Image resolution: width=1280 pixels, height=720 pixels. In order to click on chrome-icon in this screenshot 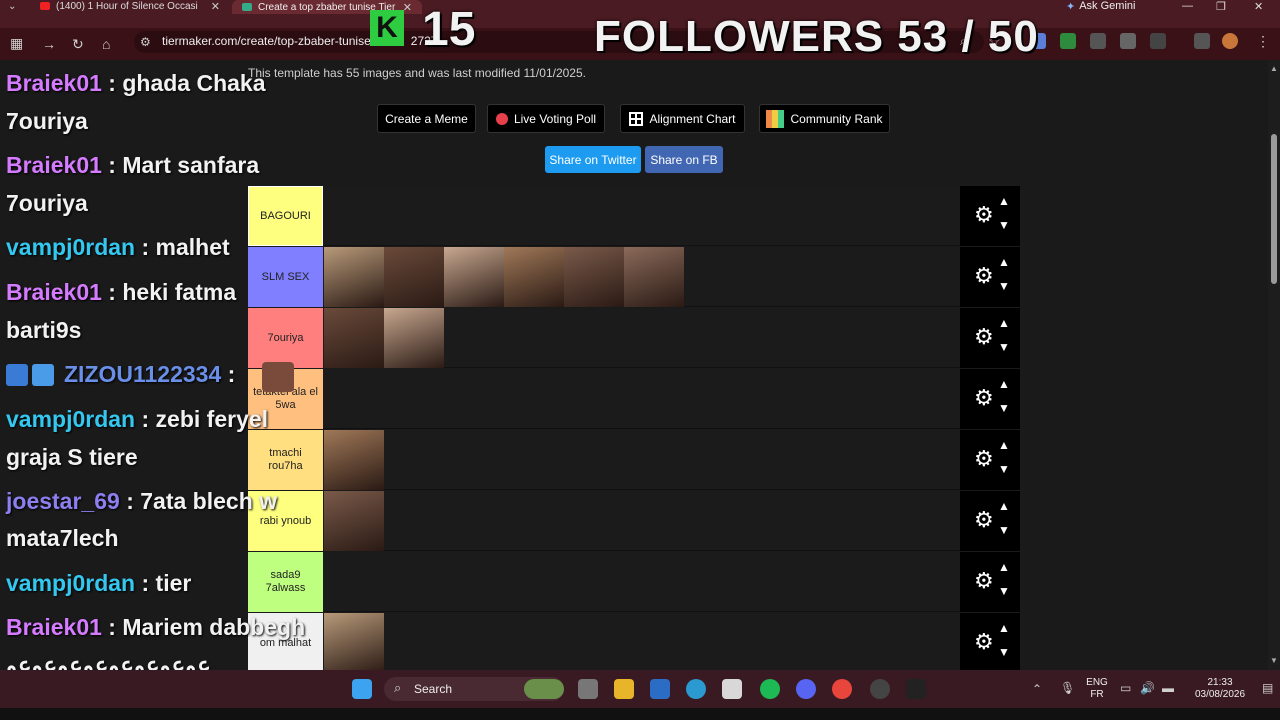, I will do `click(842, 689)`.